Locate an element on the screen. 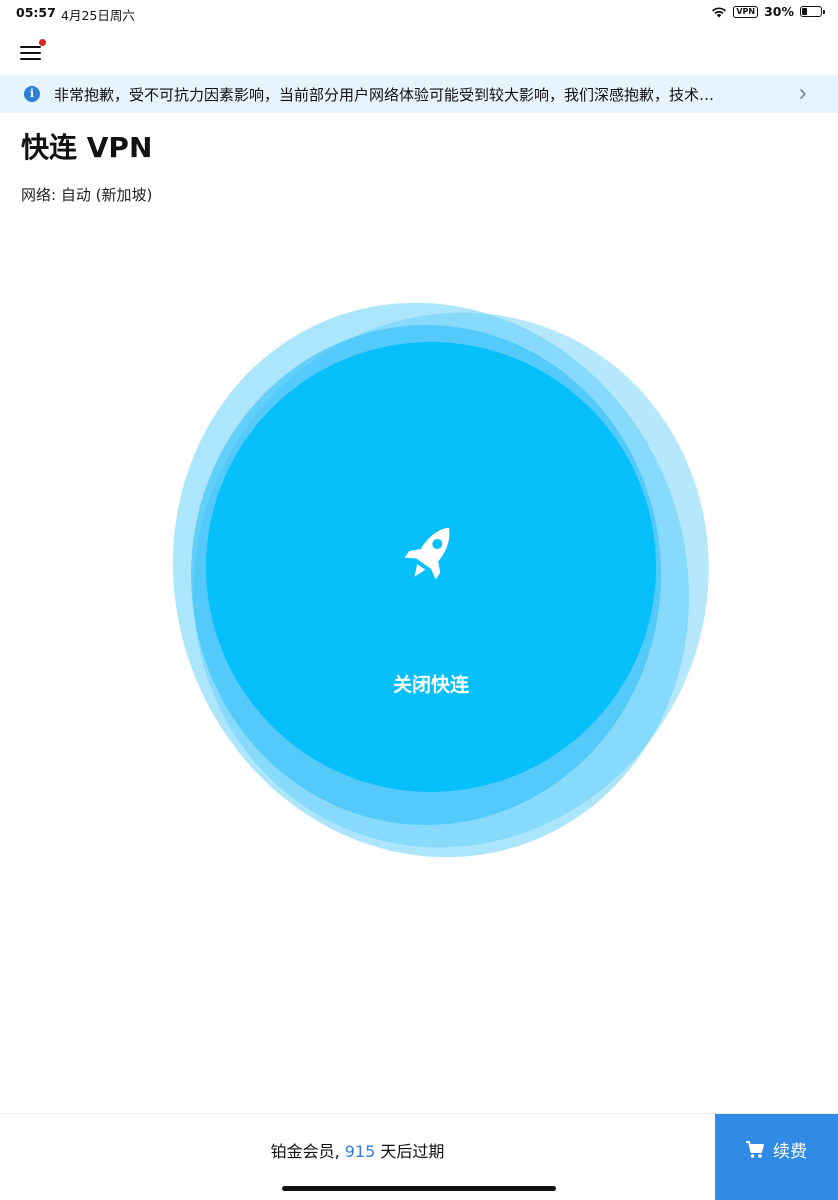 The height and width of the screenshot is (1200, 838). menu-icon is located at coordinates (30, 47).